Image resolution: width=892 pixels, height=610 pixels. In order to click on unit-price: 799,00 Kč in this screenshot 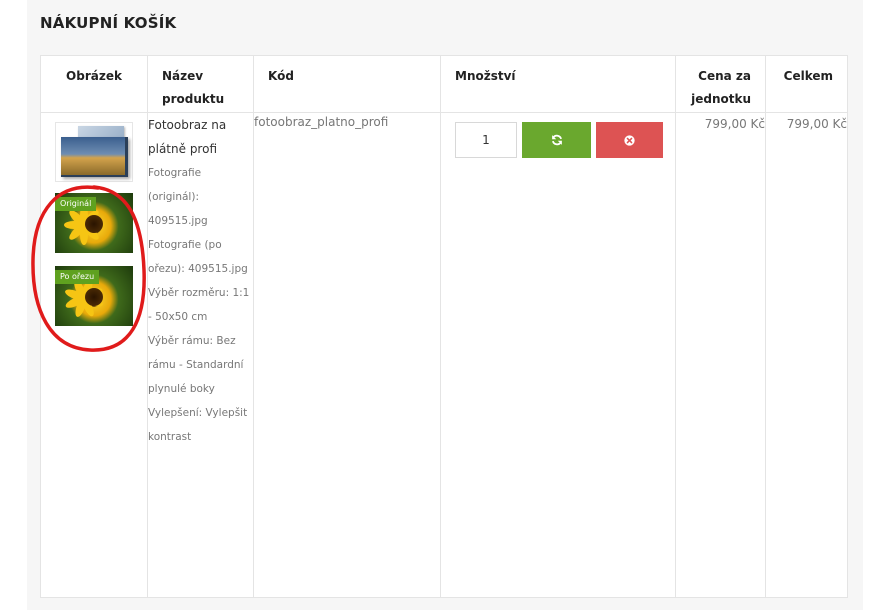, I will do `click(720, 355)`.